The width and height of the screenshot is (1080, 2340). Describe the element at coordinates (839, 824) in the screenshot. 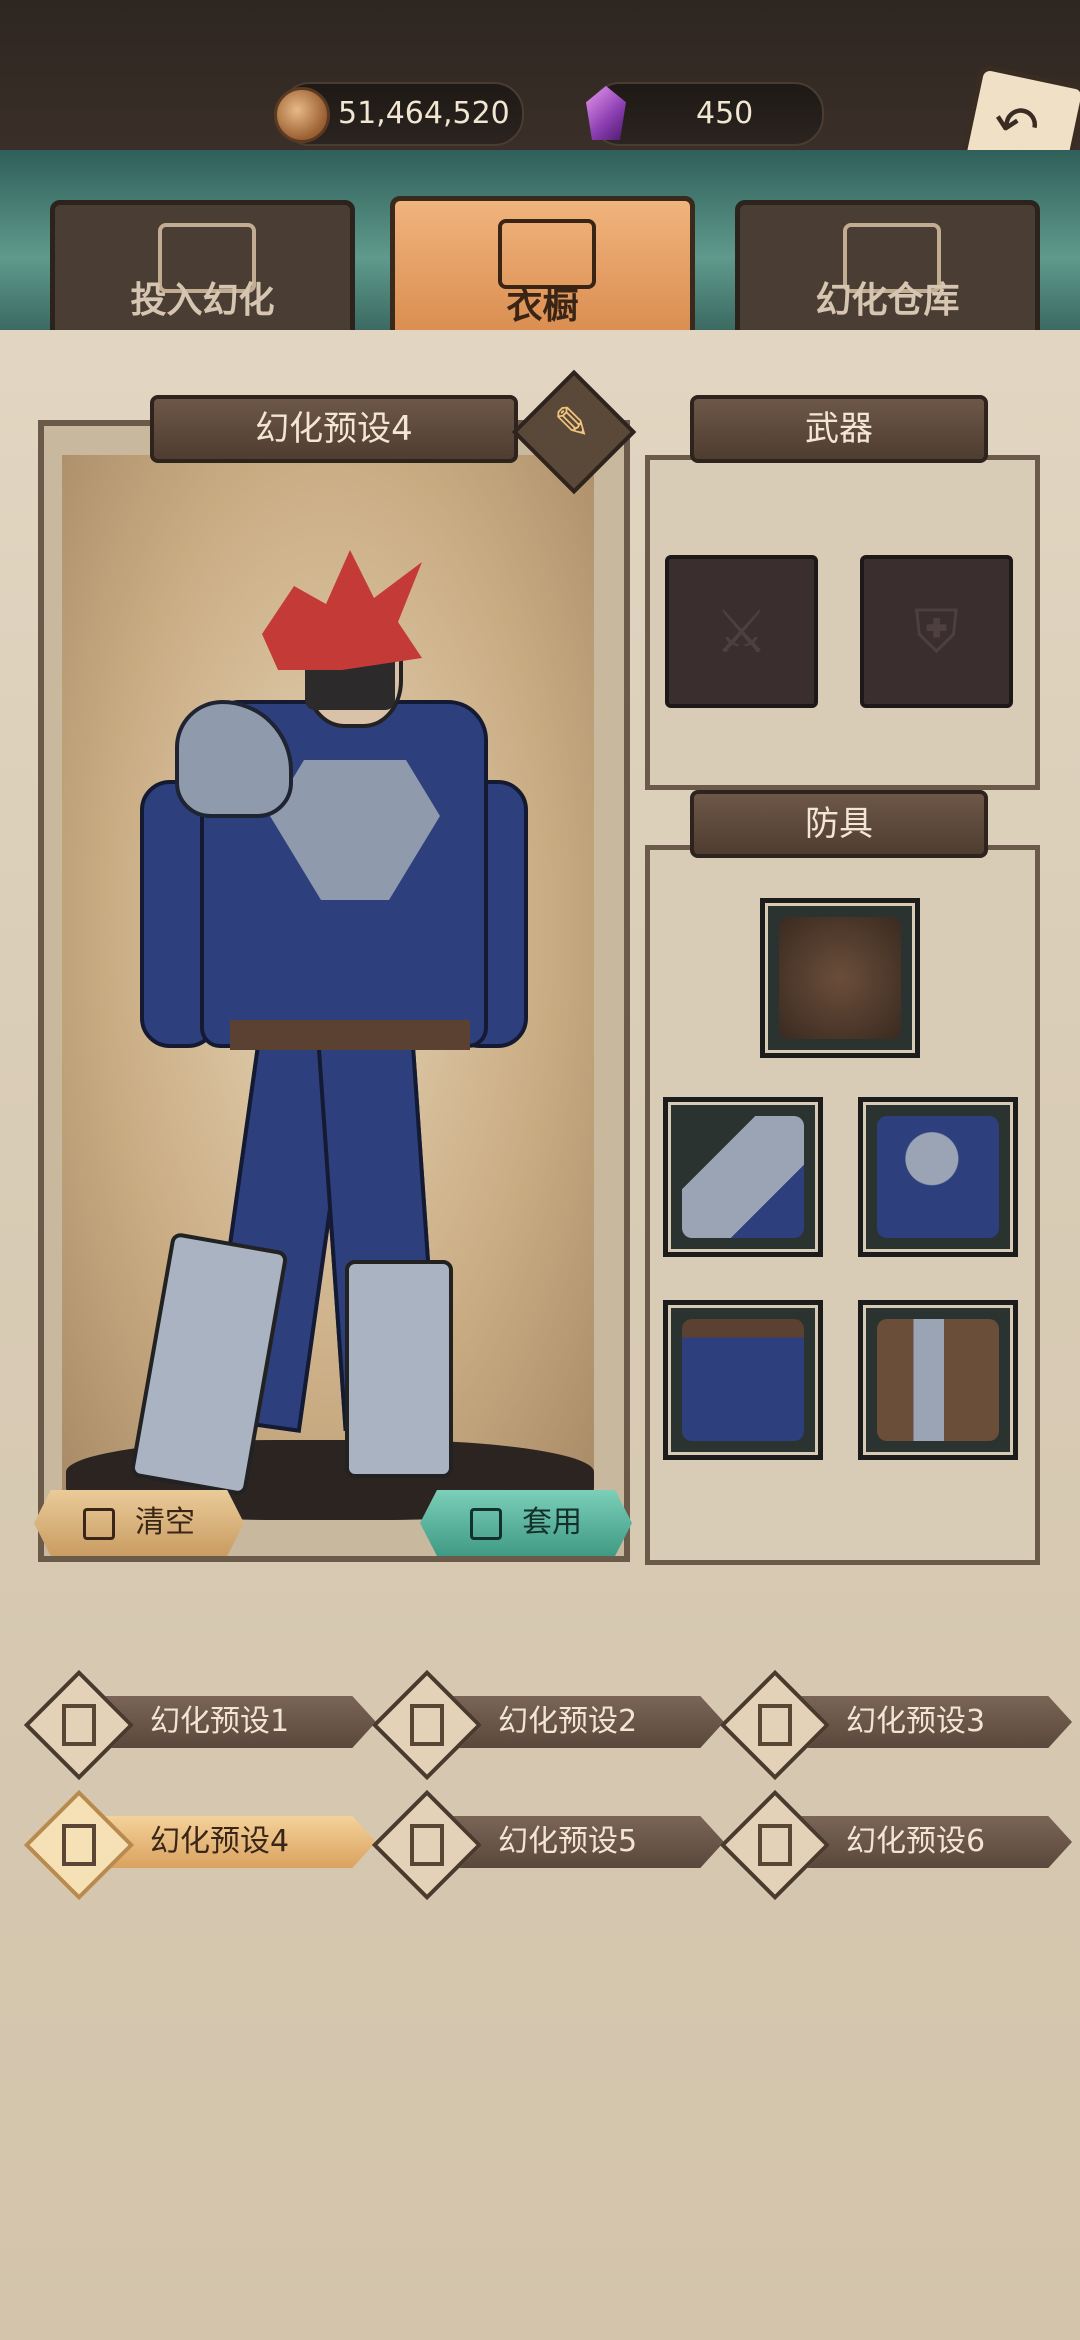

I see `armor-title: 防具` at that location.